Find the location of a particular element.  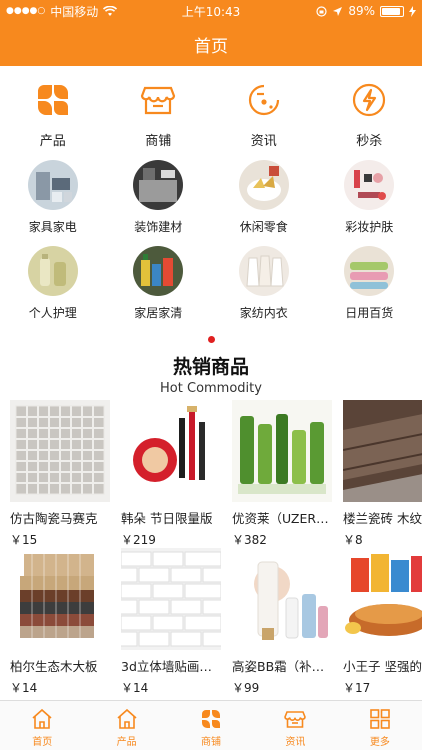

product-price: ￥15 is located at coordinates (24, 540).